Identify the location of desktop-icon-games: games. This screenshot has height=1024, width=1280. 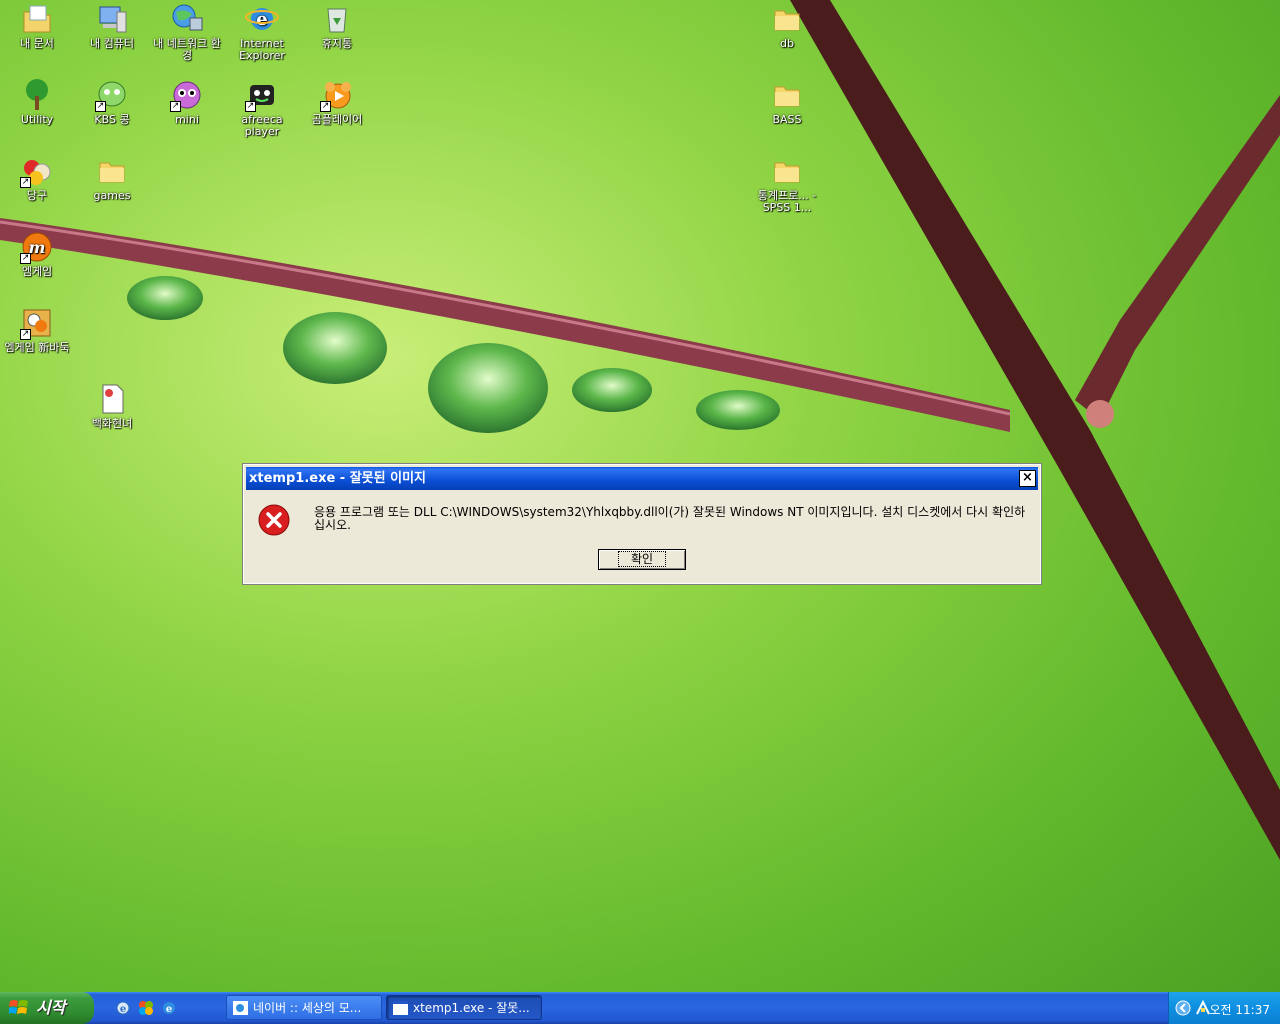
(112, 178).